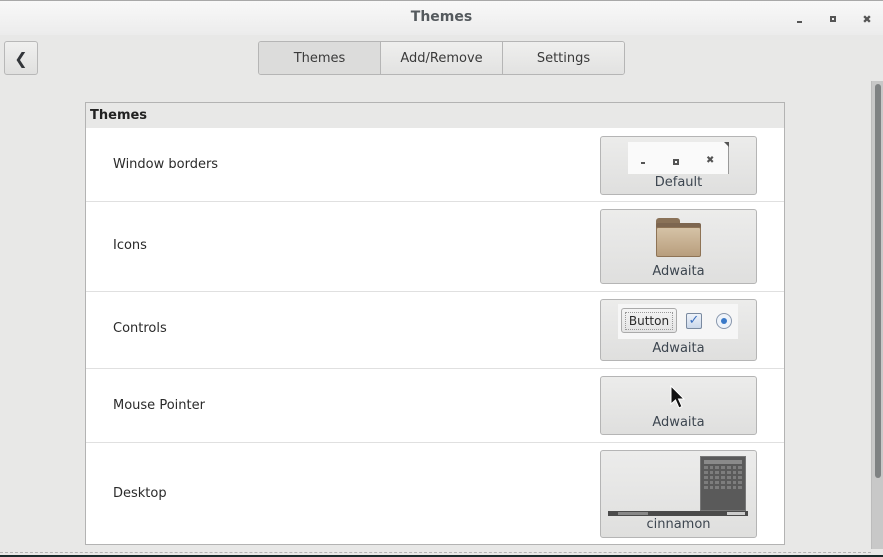 This screenshot has height=557, width=883. I want to click on cursor-icon, so click(678, 397).